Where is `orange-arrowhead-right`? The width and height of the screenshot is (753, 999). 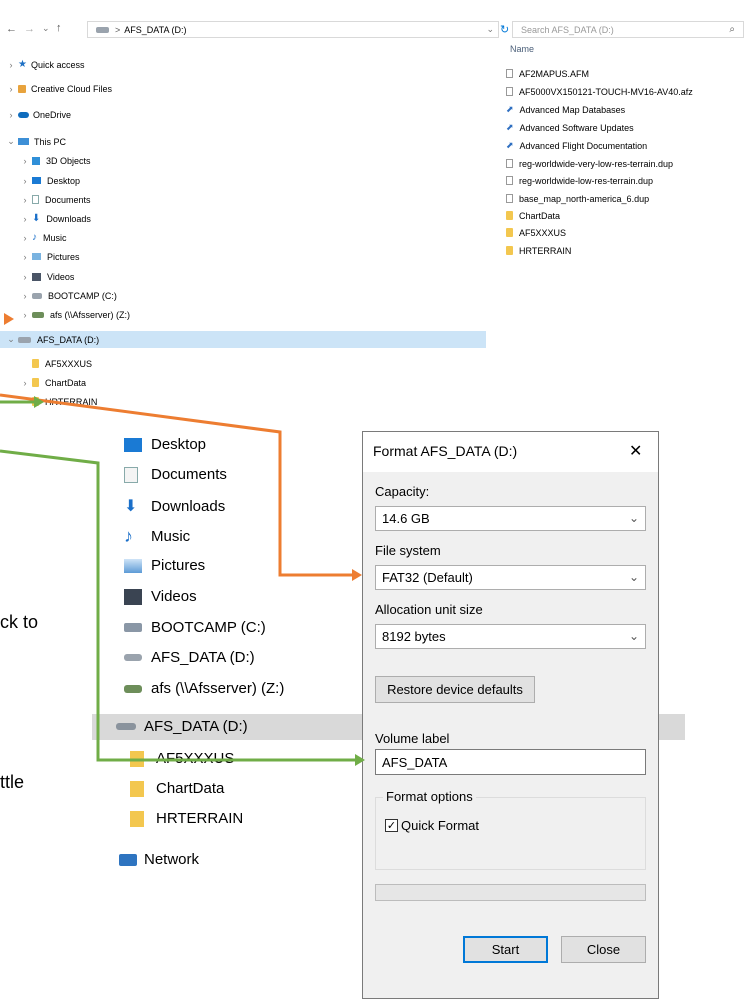 orange-arrowhead-right is located at coordinates (357, 575).